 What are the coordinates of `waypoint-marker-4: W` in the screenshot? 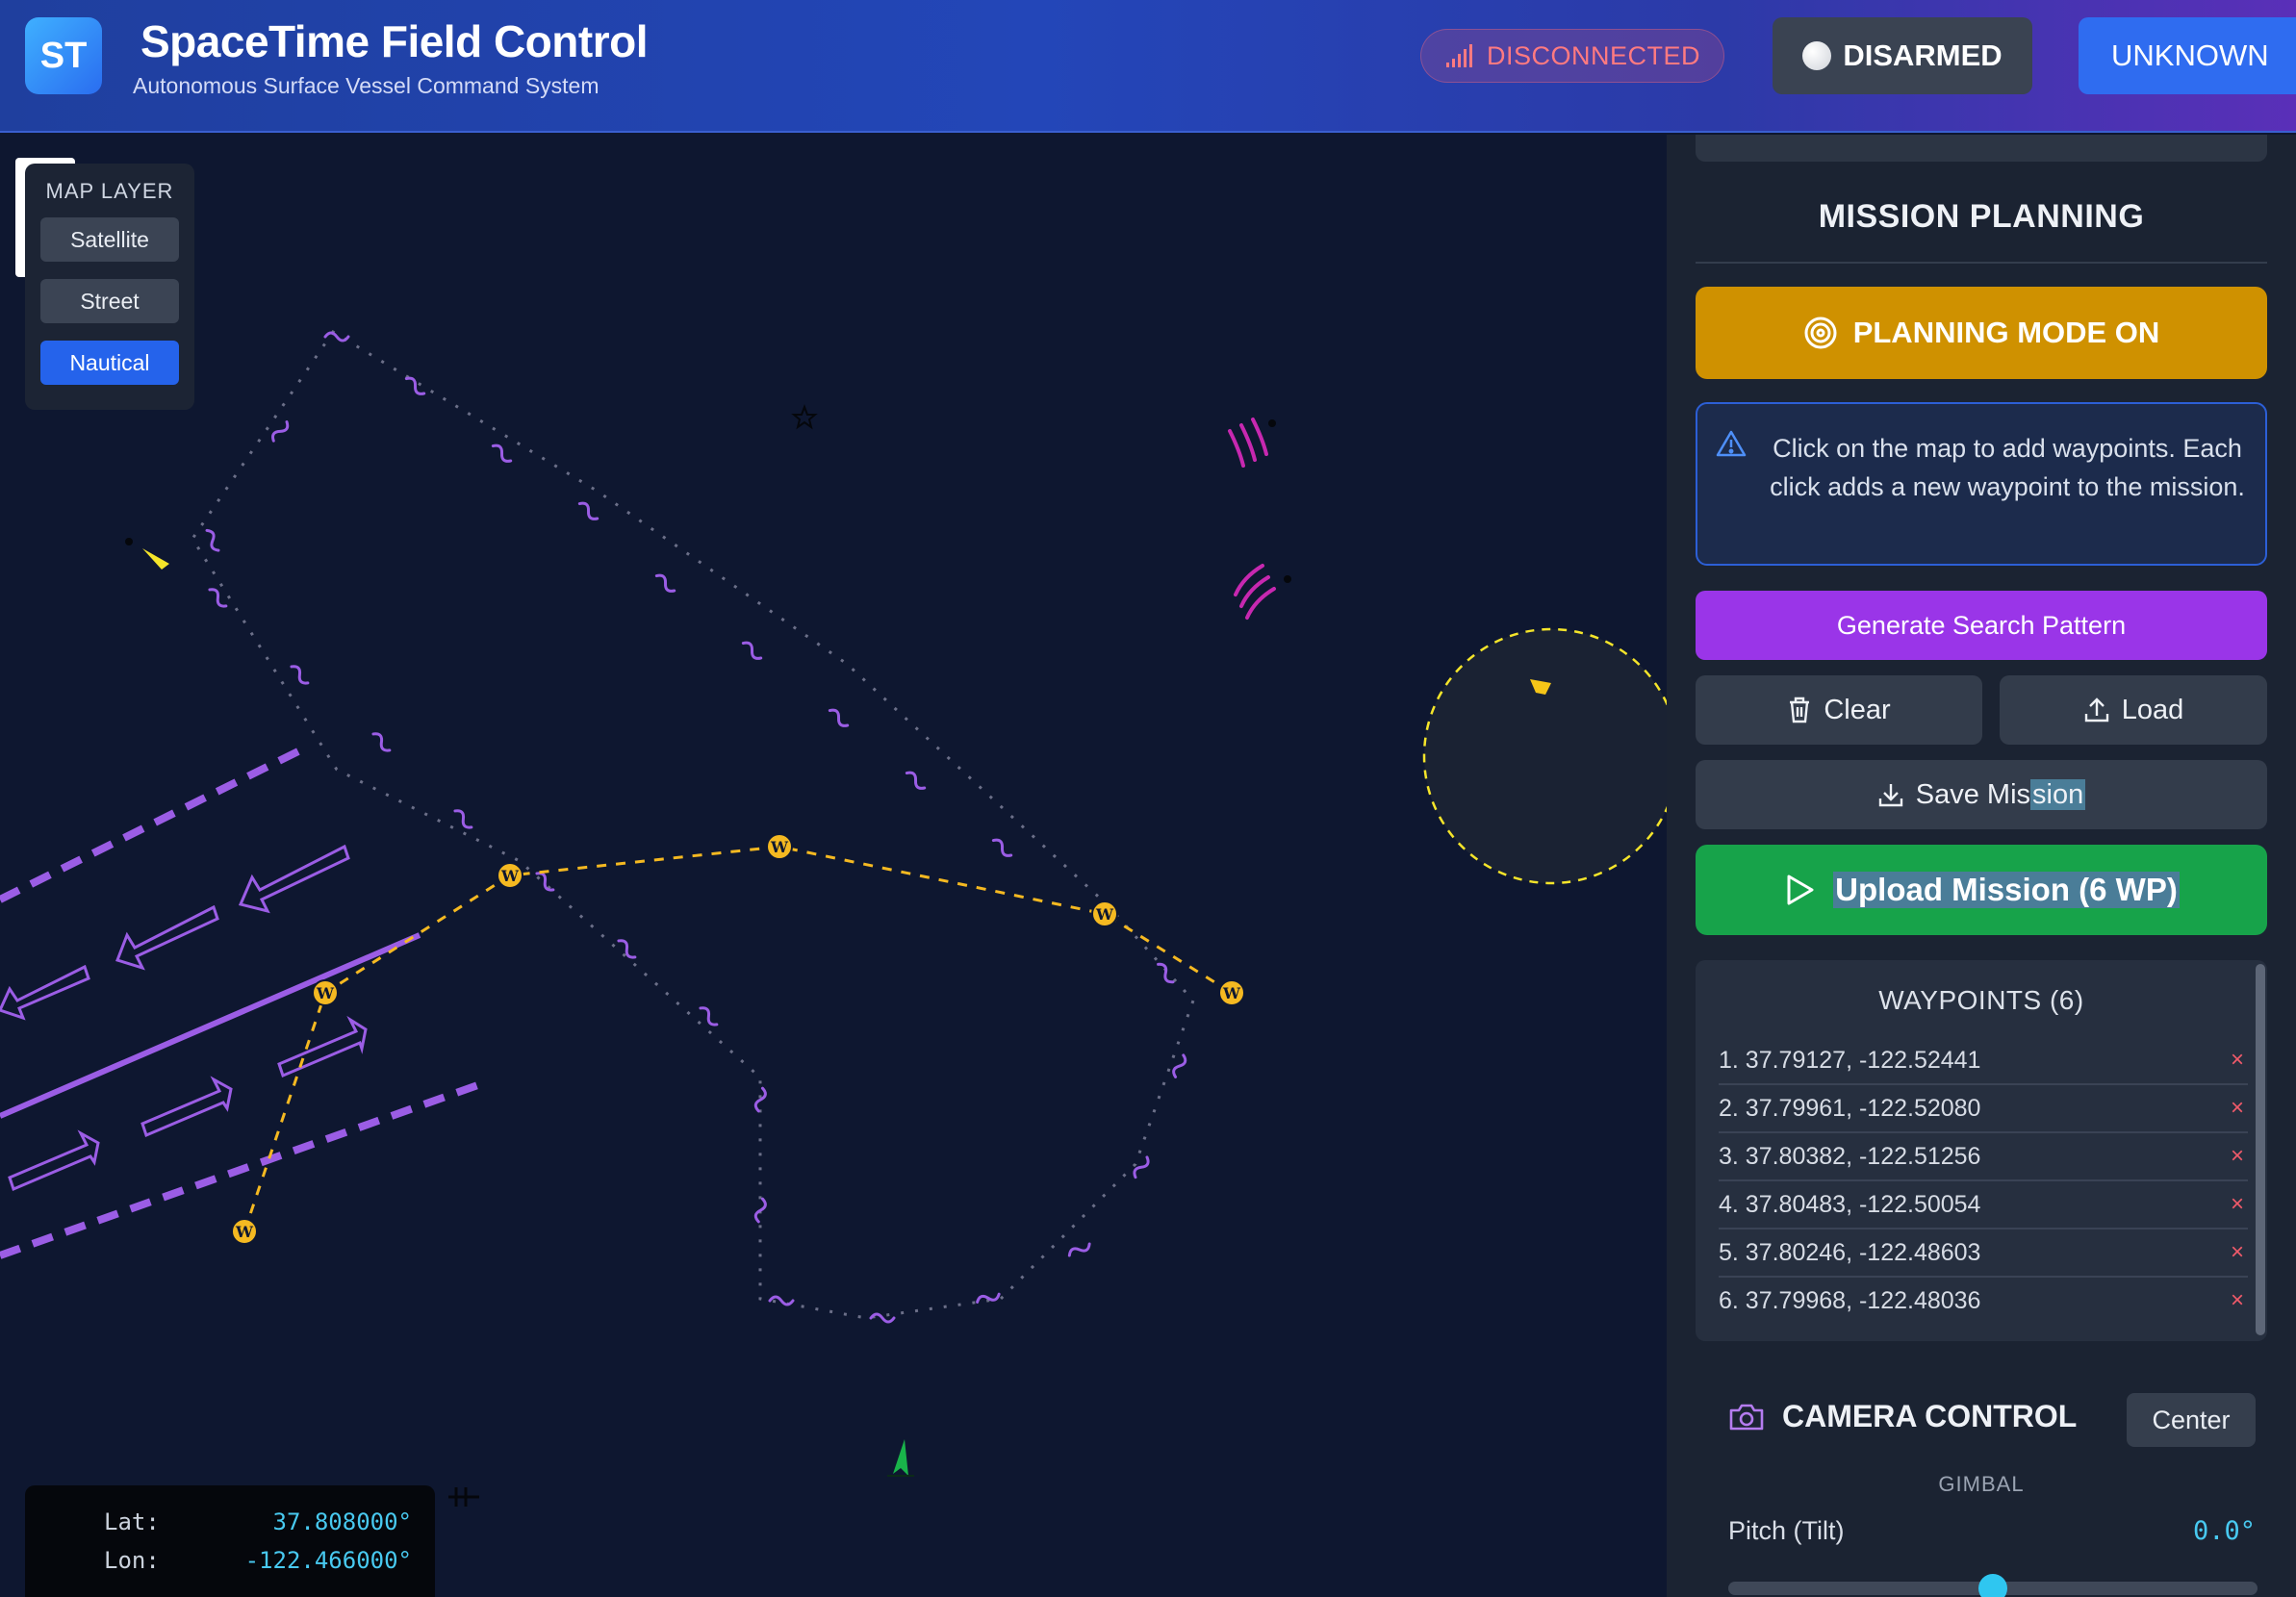 It's located at (779, 846).